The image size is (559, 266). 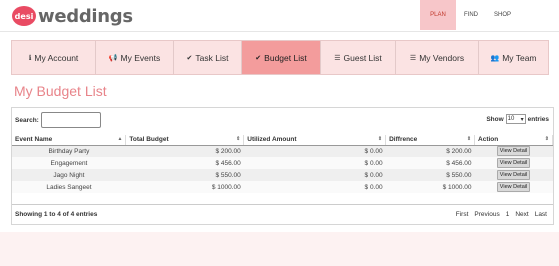 I want to click on pager-next: Next, so click(x=521, y=214).